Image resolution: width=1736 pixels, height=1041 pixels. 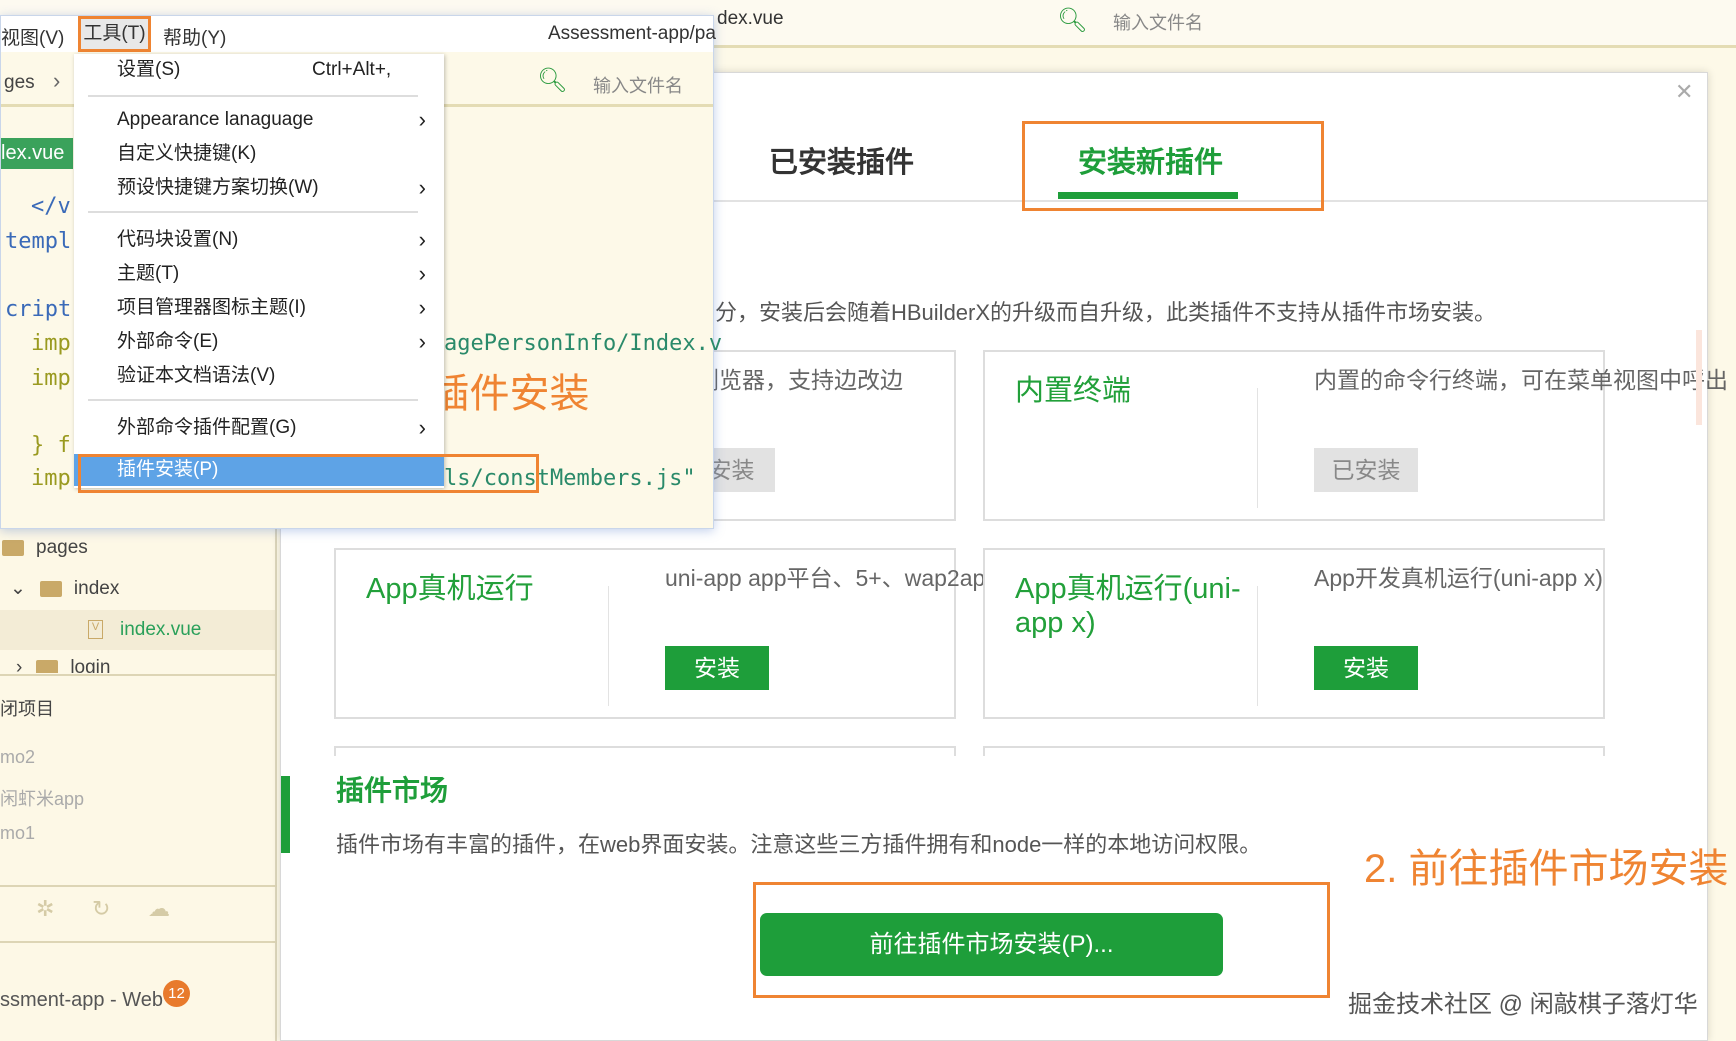 What do you see at coordinates (583, 343) in the screenshot?
I see `code-line: agePersonInfo/Index.v` at bounding box center [583, 343].